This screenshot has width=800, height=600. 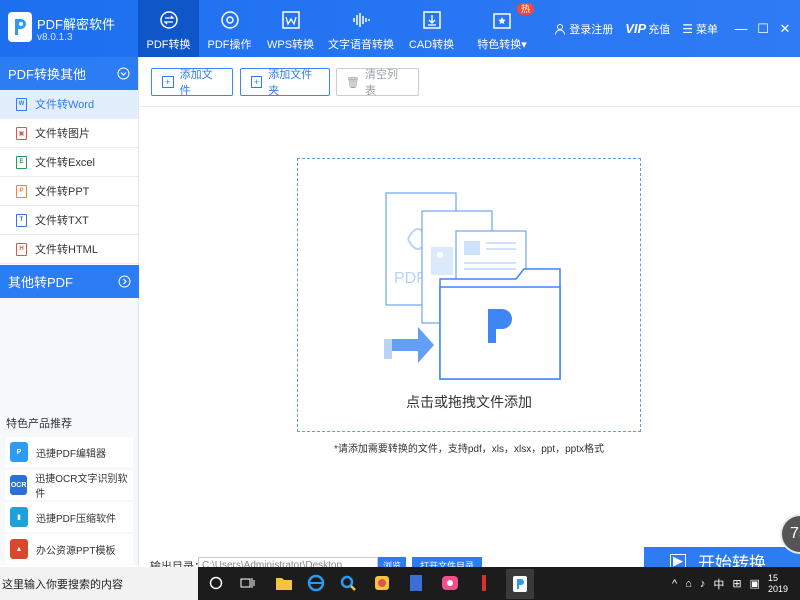 What do you see at coordinates (772, 577) in the screenshot?
I see `clock-time: 15` at bounding box center [772, 577].